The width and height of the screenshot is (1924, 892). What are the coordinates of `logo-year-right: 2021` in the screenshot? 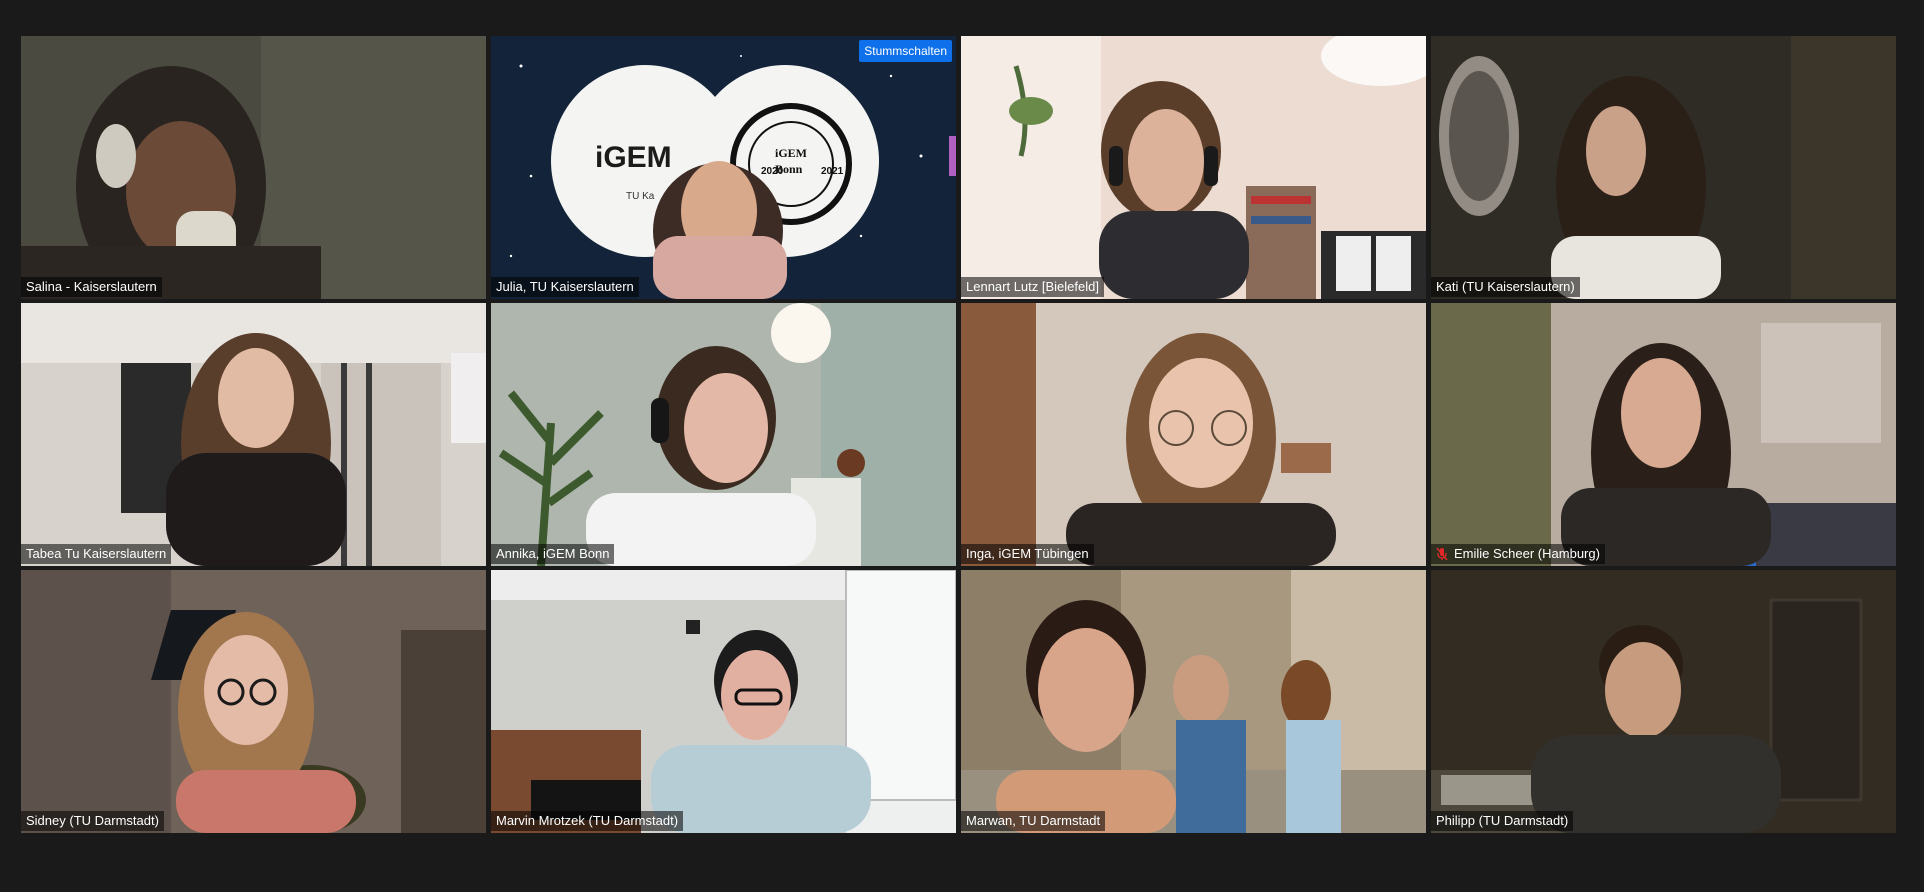 It's located at (832, 171).